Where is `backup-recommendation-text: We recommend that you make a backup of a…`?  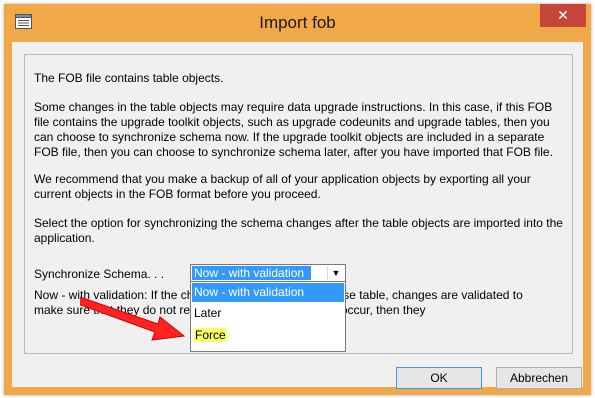 backup-recommendation-text: We recommend that you make a backup of a… is located at coordinates (282, 186).